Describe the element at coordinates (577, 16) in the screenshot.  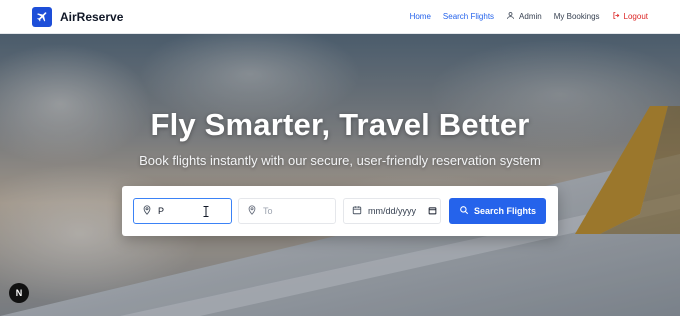
I see `nav-my-bookings-link: My Bookings` at that location.